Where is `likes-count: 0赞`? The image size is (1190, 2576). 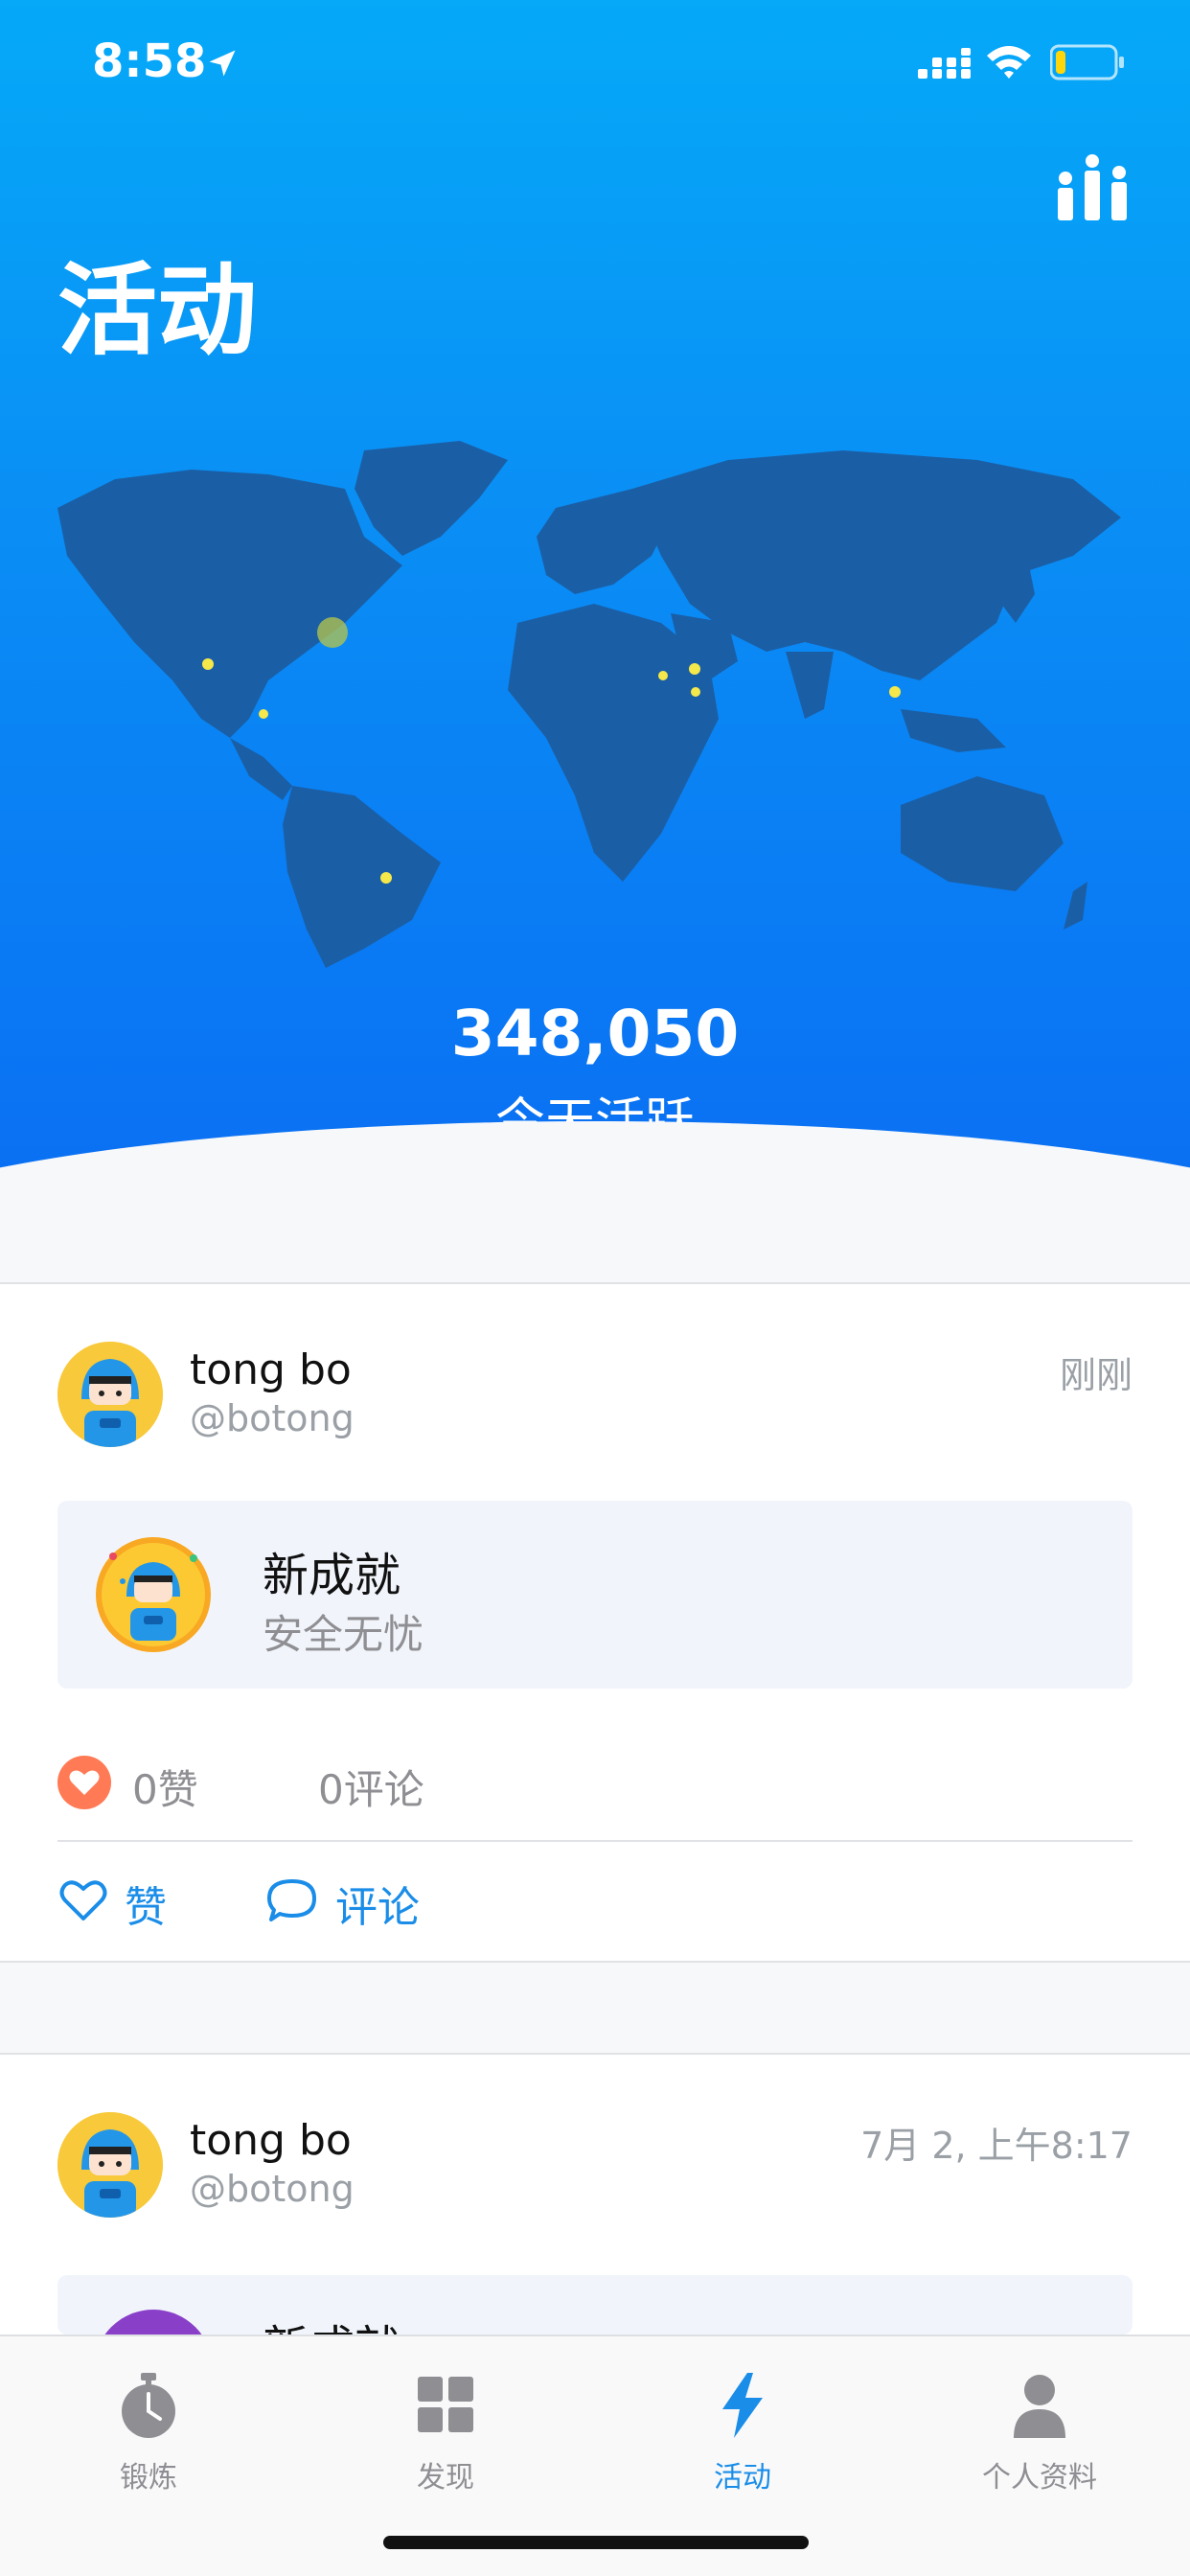
likes-count: 0赞 is located at coordinates (165, 1787).